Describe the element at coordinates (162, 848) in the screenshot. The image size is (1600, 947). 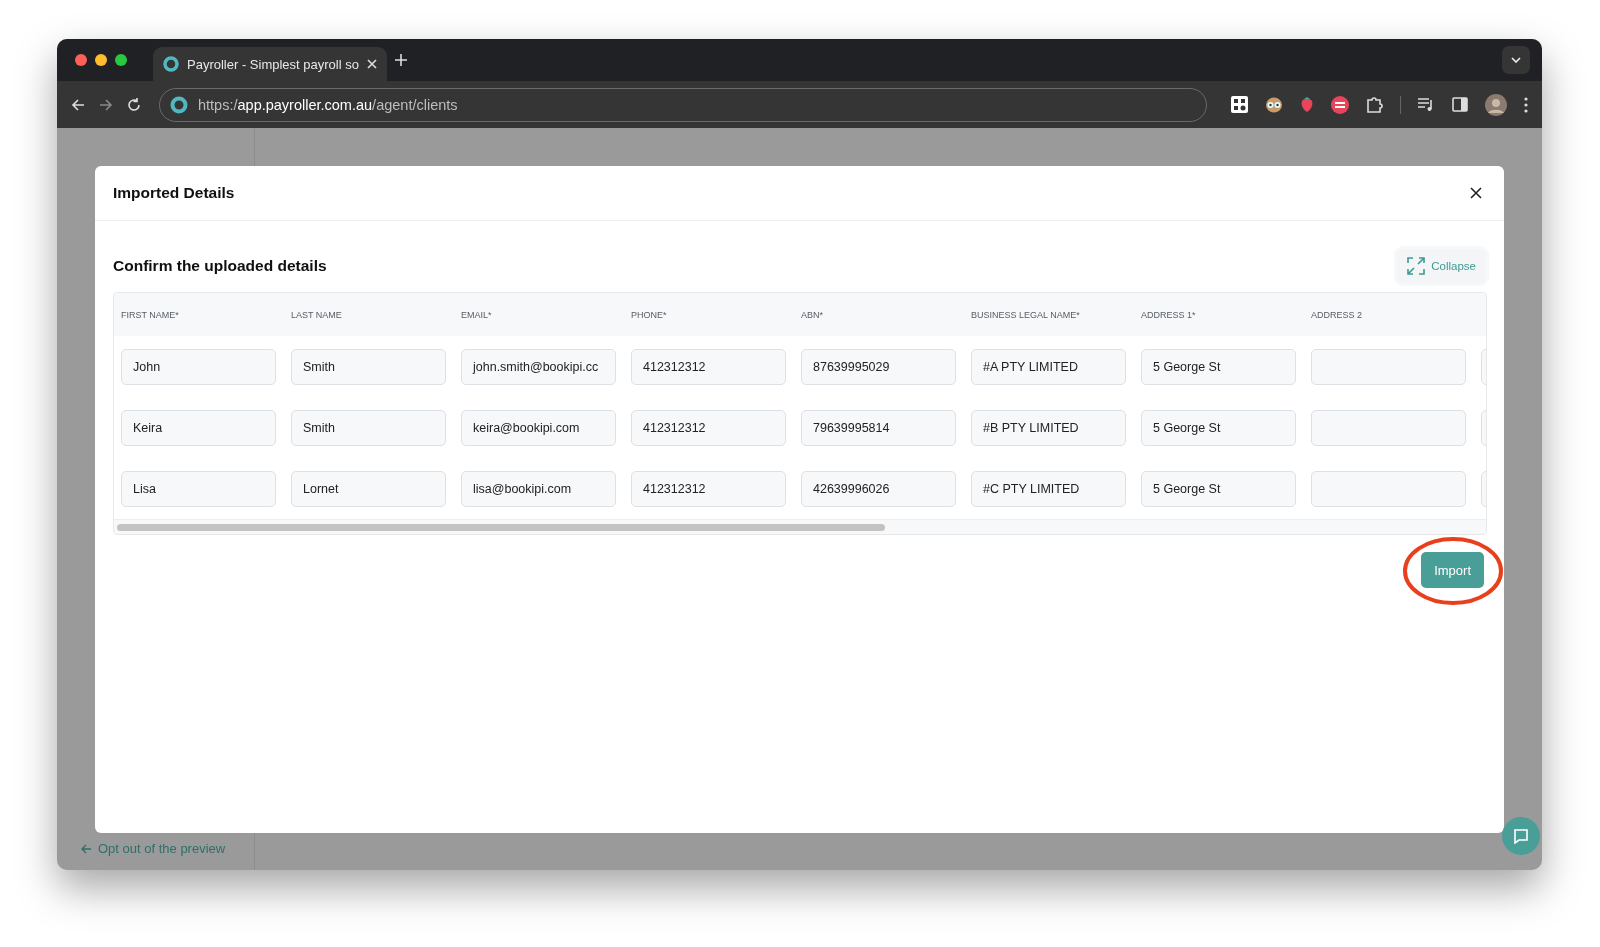
I see `opt-out-label: Opt out of the preview` at that location.